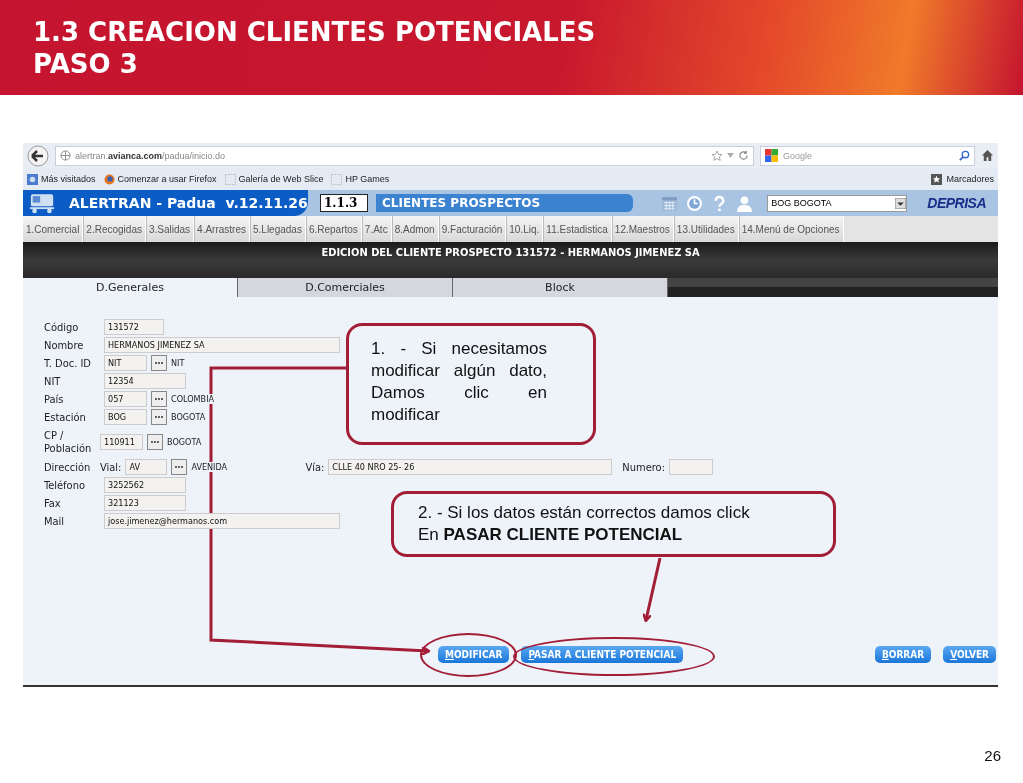  Describe the element at coordinates (471, 384) in the screenshot. I see `callout-note: 1. - Si necesitamos modificar algún dato, Damos clic en modificar` at that location.